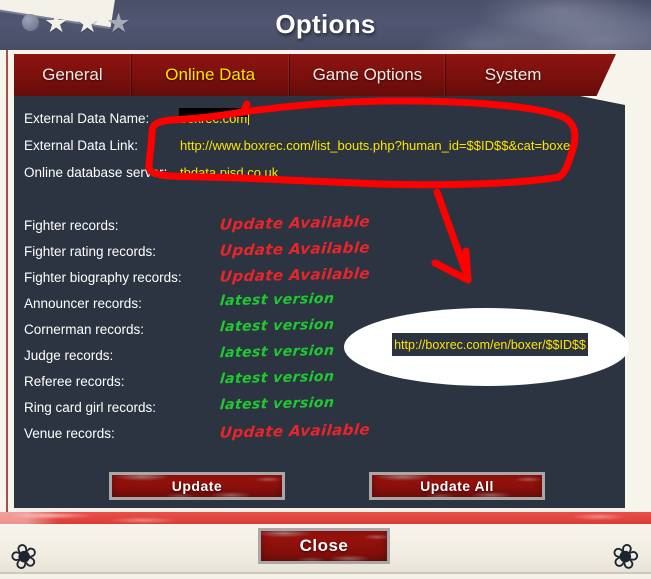 The width and height of the screenshot is (651, 579). I want to click on tab-zone: General Online Data Game Options System, so click(325, 73).